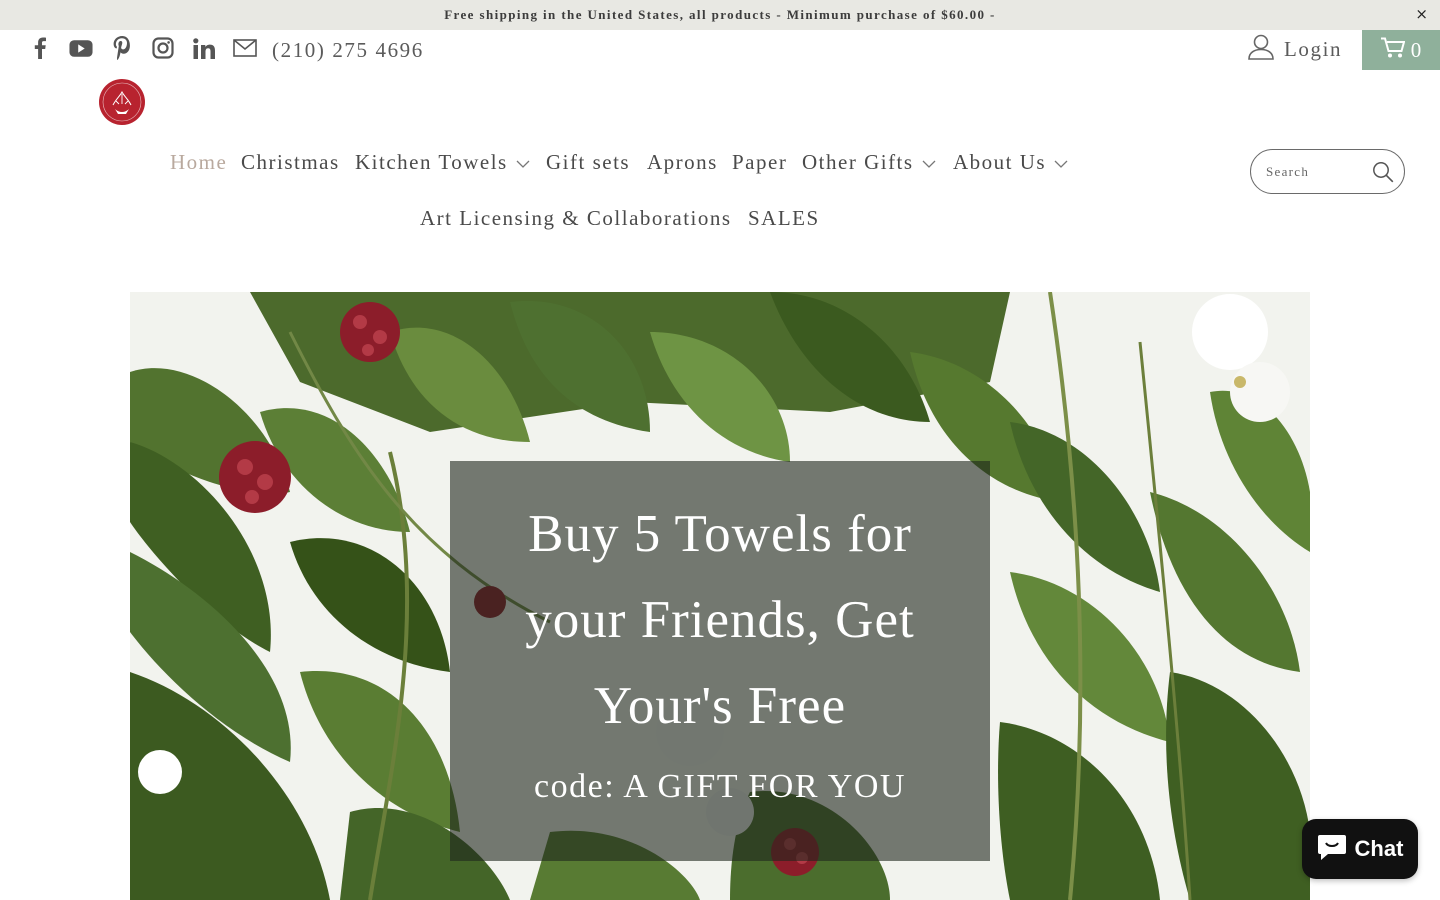 This screenshot has width=1440, height=900. I want to click on chat-bubble-icon, so click(1332, 849).